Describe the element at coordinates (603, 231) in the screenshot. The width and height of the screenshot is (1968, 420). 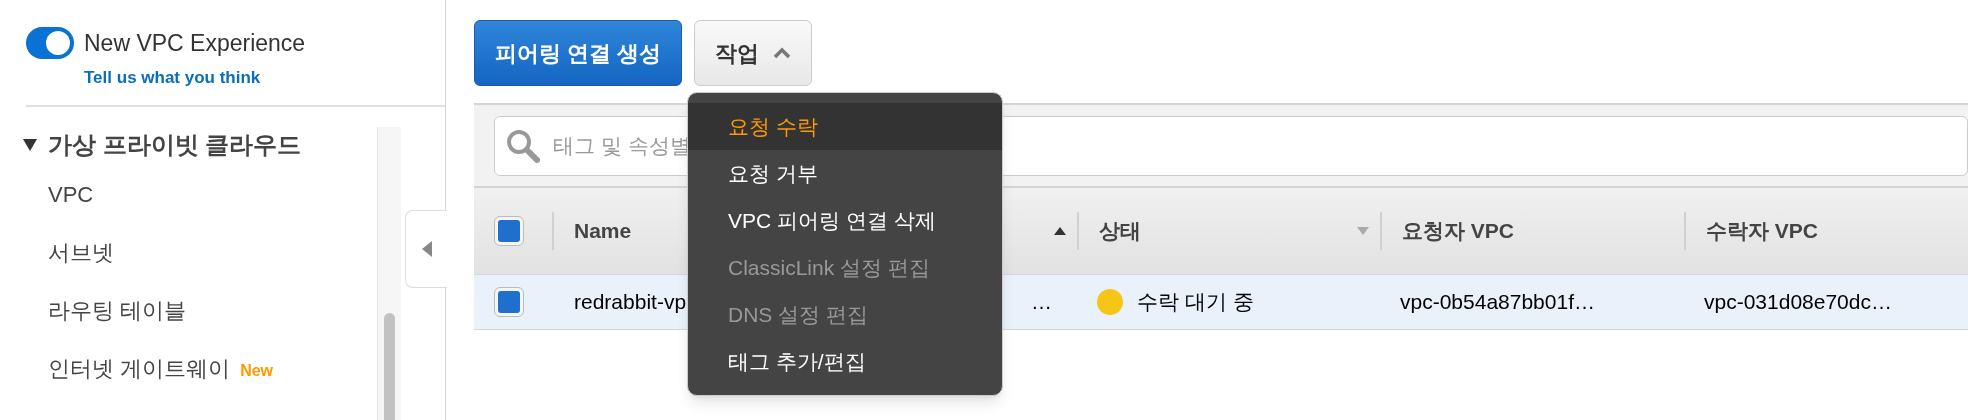
I see `column-header: Name` at that location.